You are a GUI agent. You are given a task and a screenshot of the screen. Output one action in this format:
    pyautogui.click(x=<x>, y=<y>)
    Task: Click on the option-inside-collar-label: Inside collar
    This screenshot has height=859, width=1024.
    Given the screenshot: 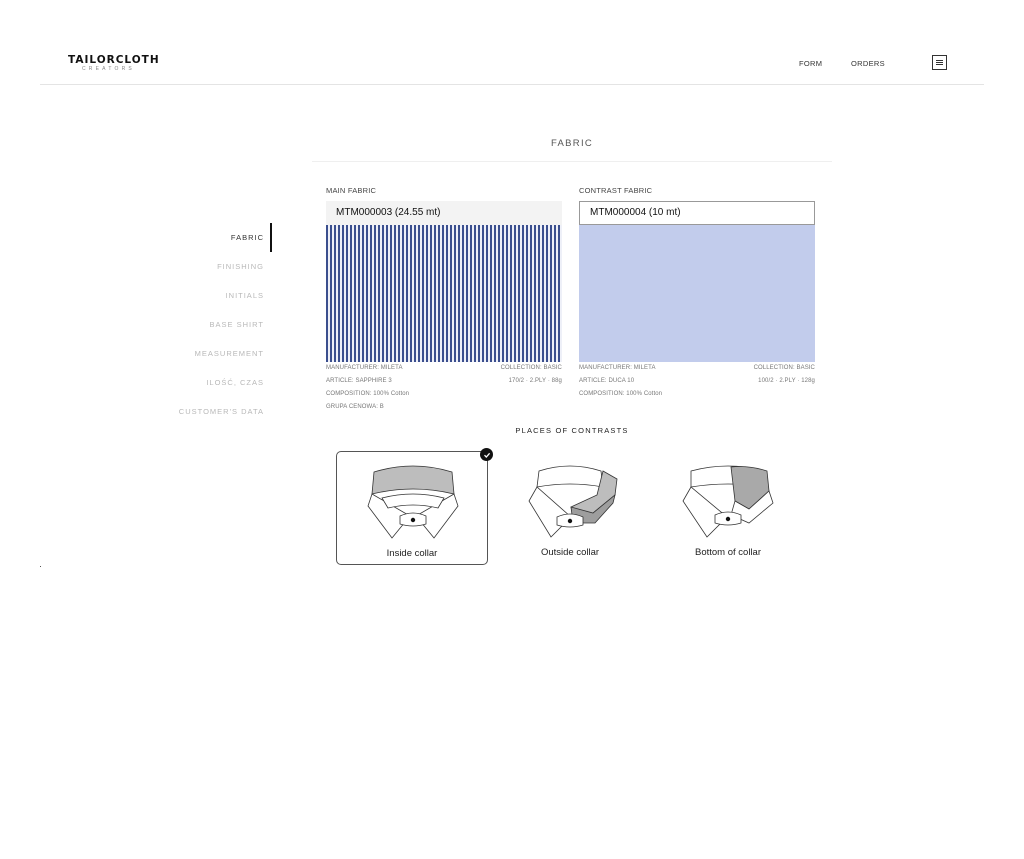 What is the action you would take?
    pyautogui.click(x=412, y=553)
    